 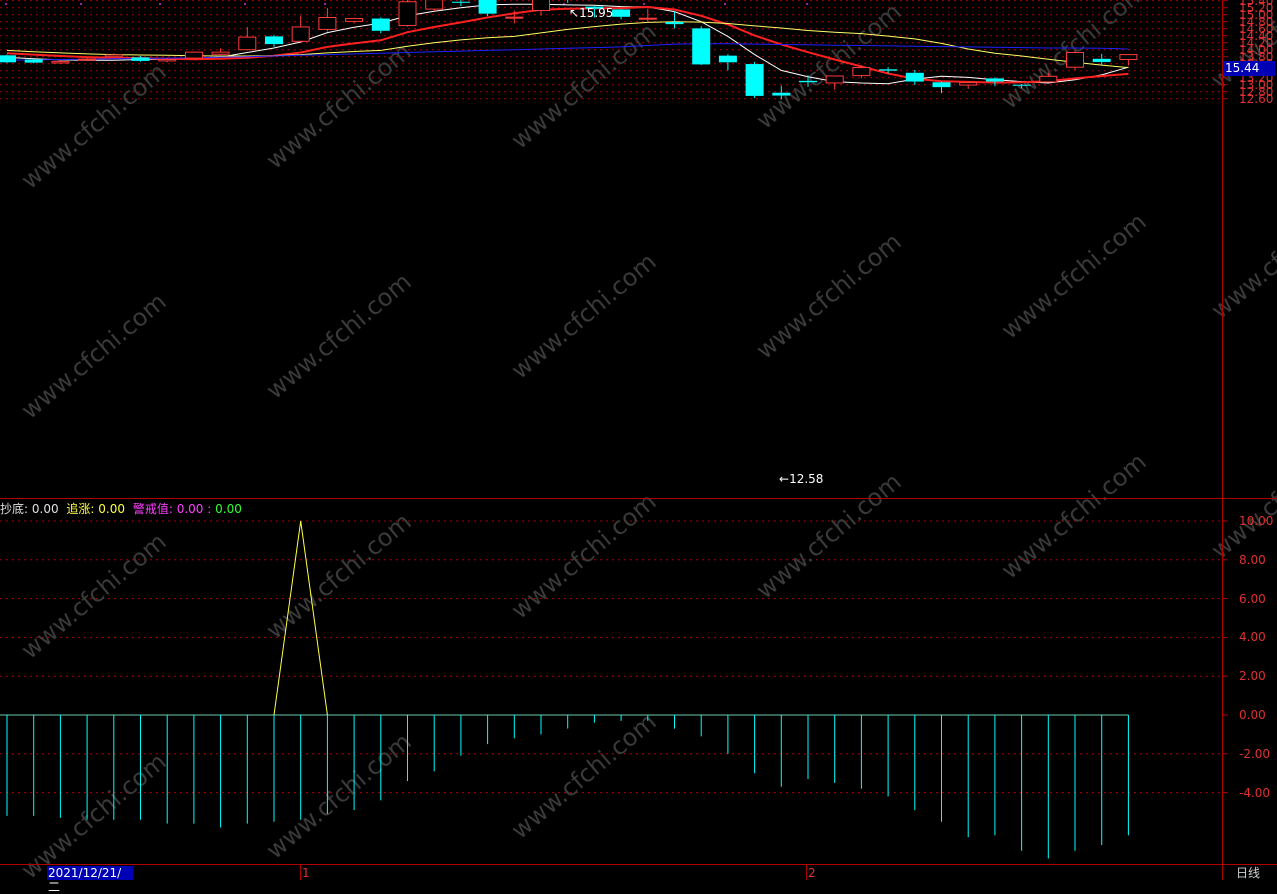 What do you see at coordinates (784, 479) in the screenshot?
I see `low-marker-arrow: ←` at bounding box center [784, 479].